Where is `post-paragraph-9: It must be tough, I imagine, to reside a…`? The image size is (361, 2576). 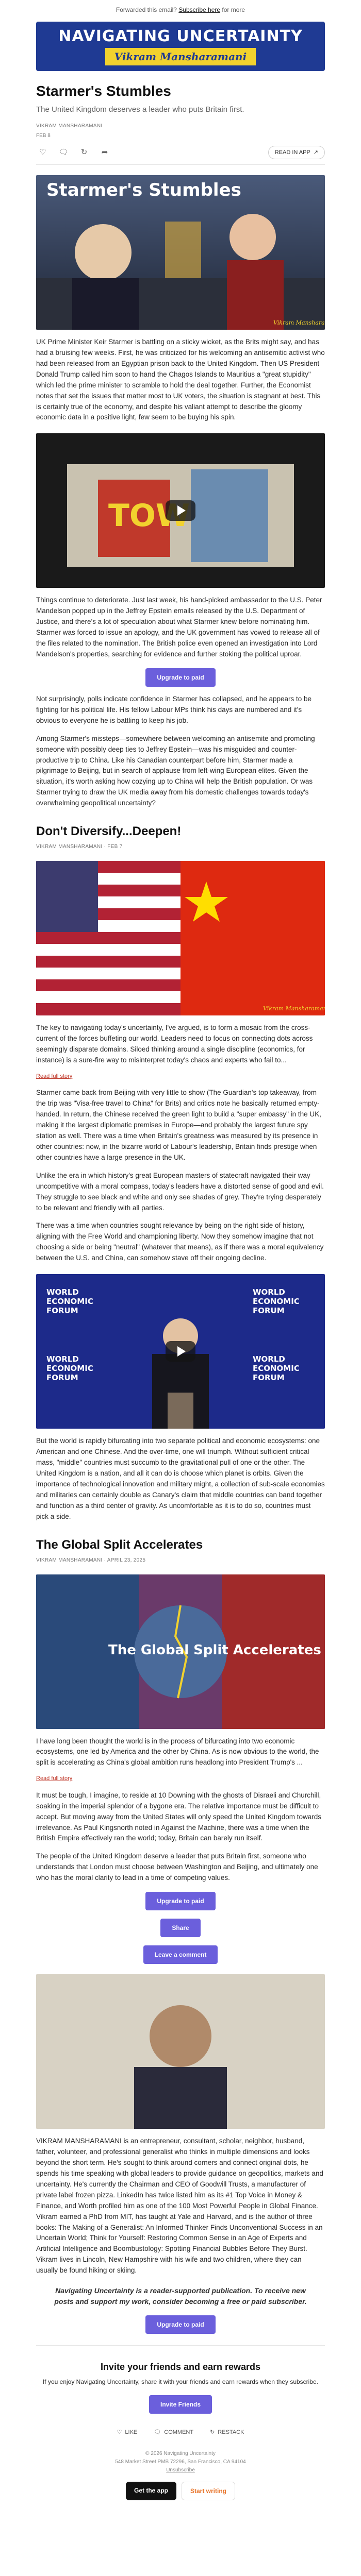
post-paragraph-9: It must be tough, I imagine, to reside a… is located at coordinates (179, 1816).